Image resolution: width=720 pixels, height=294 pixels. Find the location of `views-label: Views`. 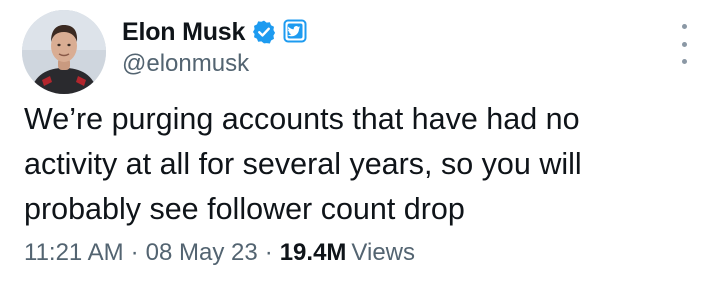

views-label: Views is located at coordinates (383, 253).